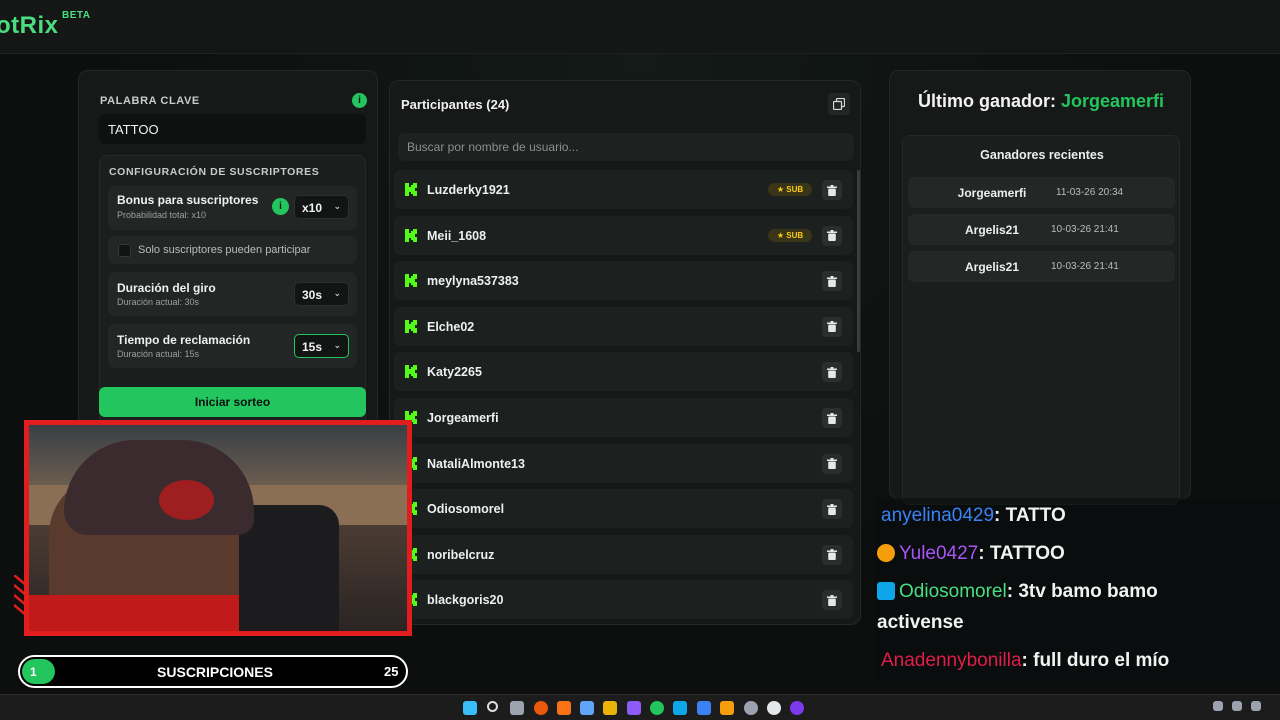 The height and width of the screenshot is (720, 1280). What do you see at coordinates (232, 402) in the screenshot?
I see `start-raffle-button: Iniciar sorteo` at bounding box center [232, 402].